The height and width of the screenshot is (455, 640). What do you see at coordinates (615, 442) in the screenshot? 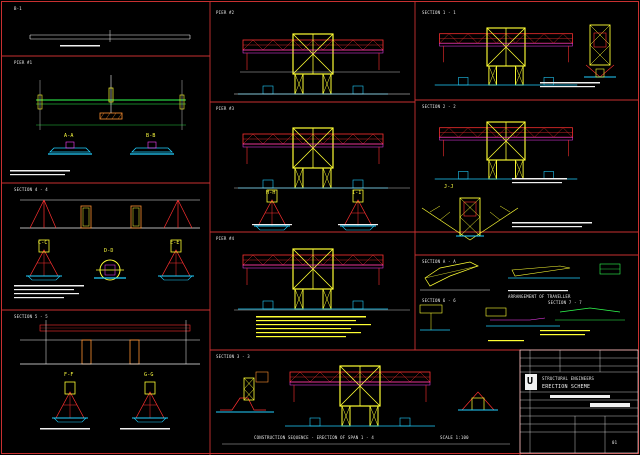
I see `title-block-sheet-no: 01` at bounding box center [615, 442].